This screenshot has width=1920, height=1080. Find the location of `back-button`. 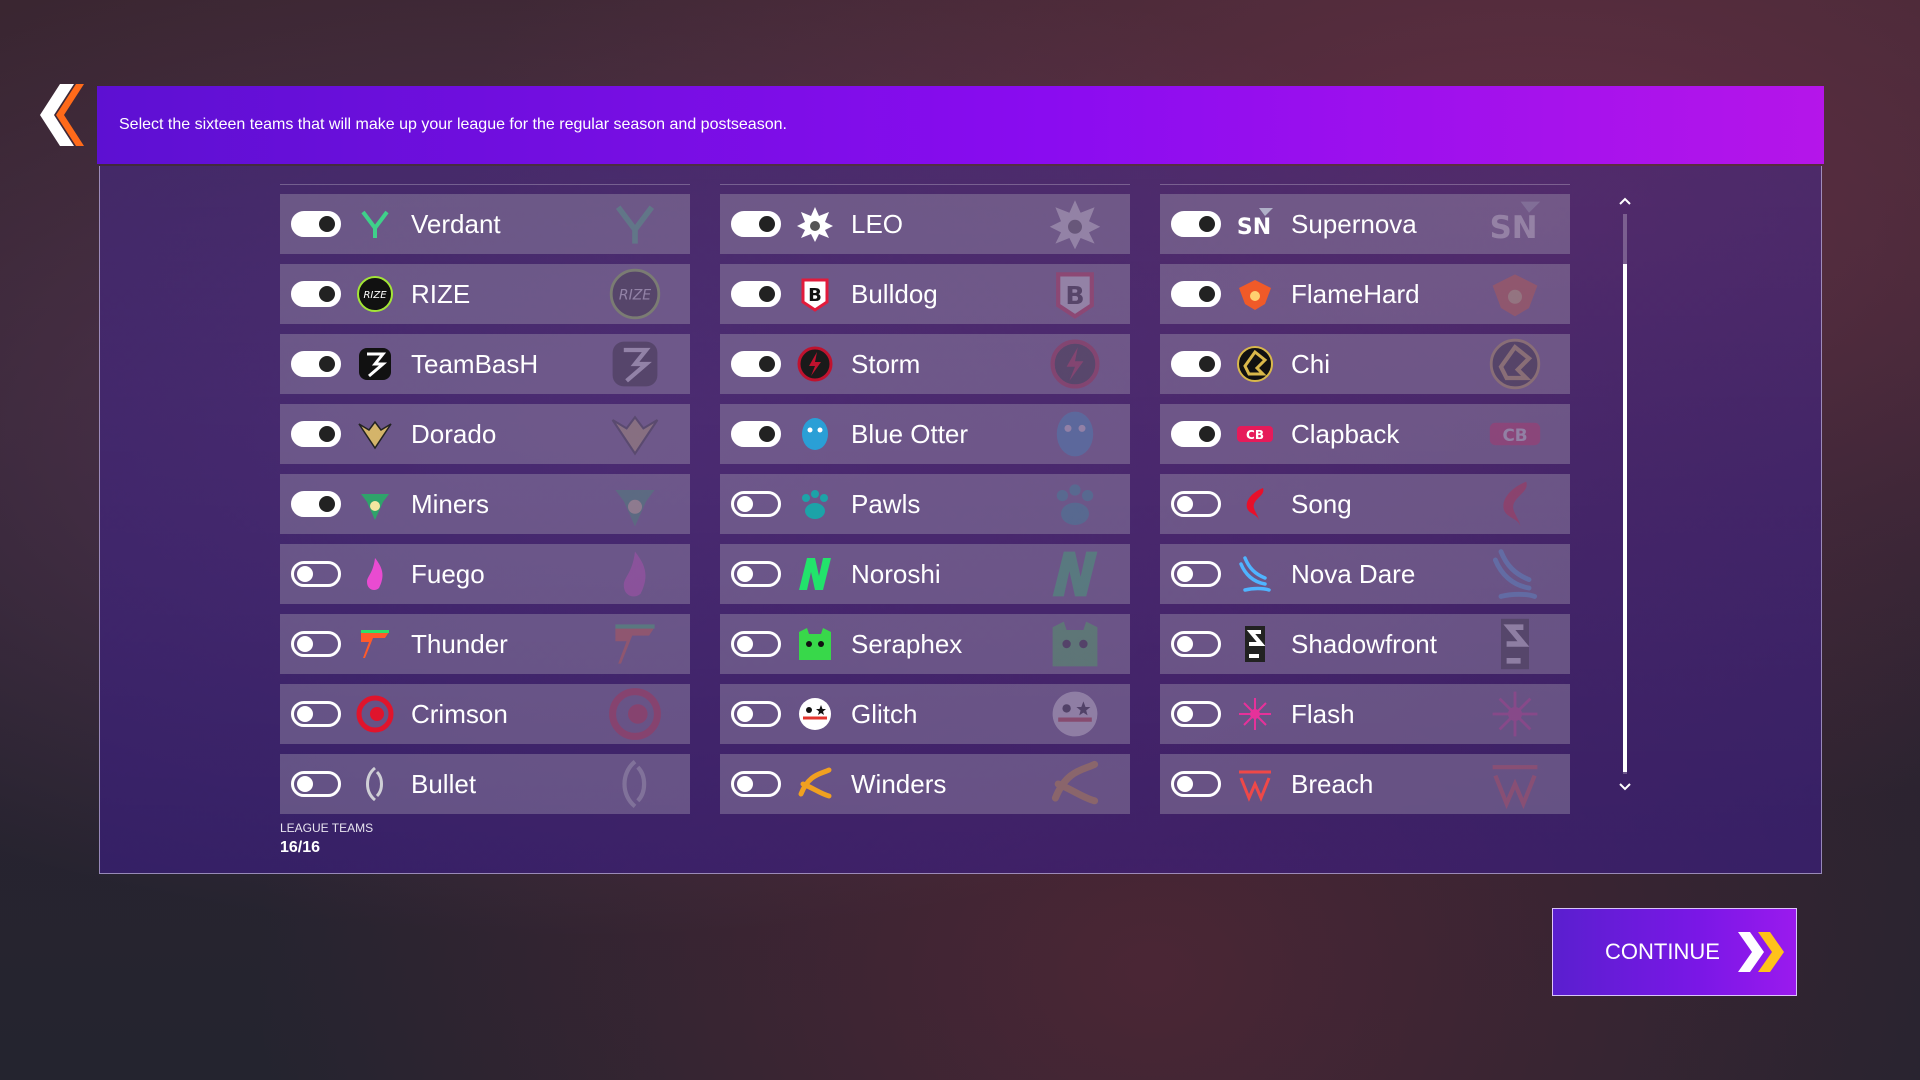

back-button is located at coordinates (65, 115).